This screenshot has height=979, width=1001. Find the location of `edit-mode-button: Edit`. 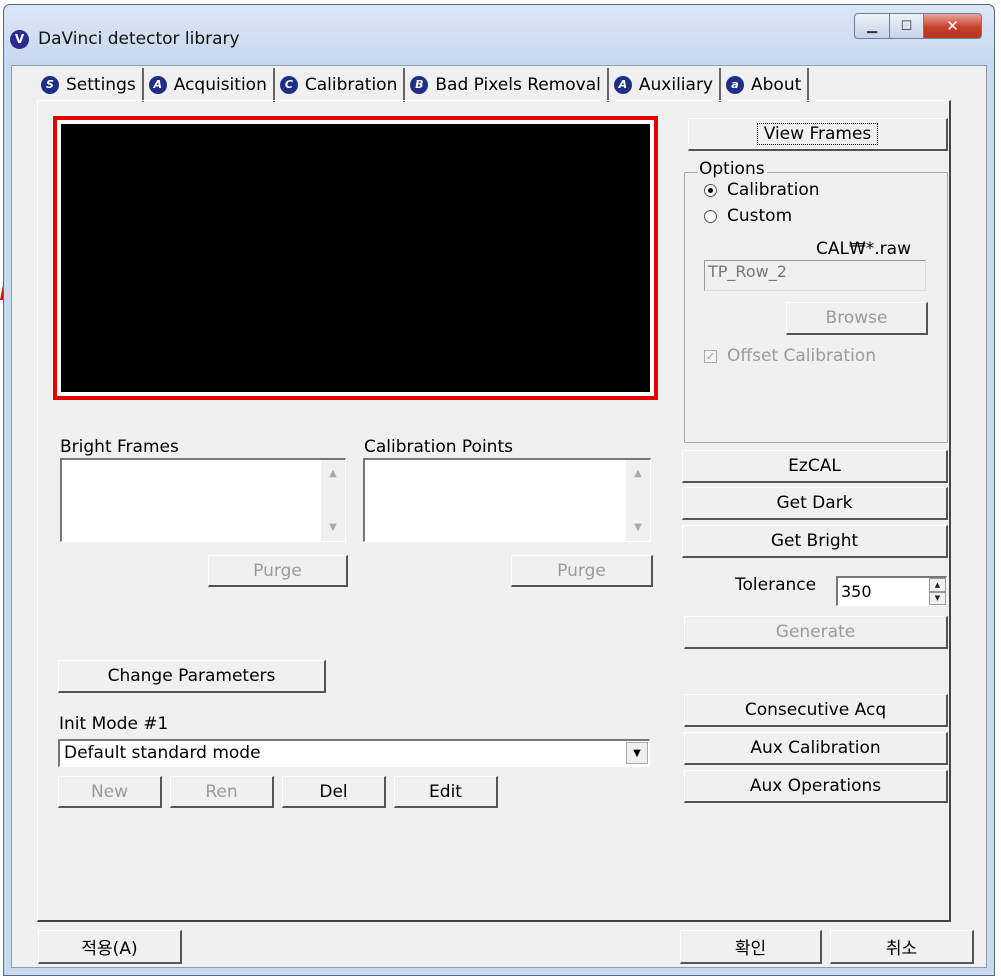

edit-mode-button: Edit is located at coordinates (446, 792).